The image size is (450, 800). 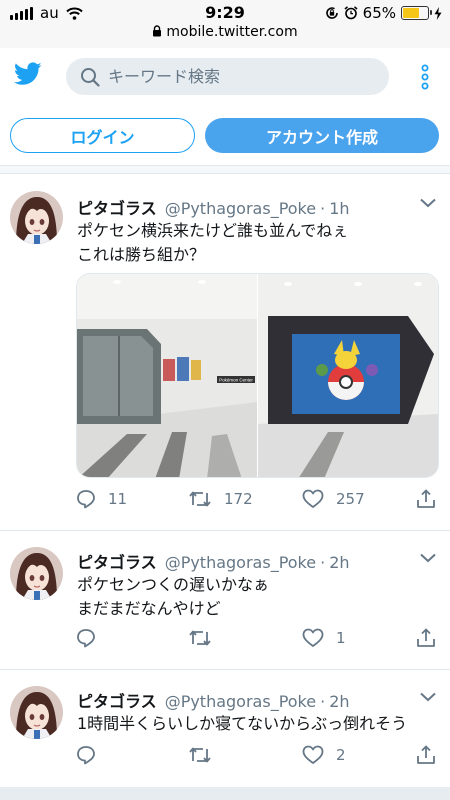 I want to click on url-text: mobile.twitter.com, so click(x=232, y=32).